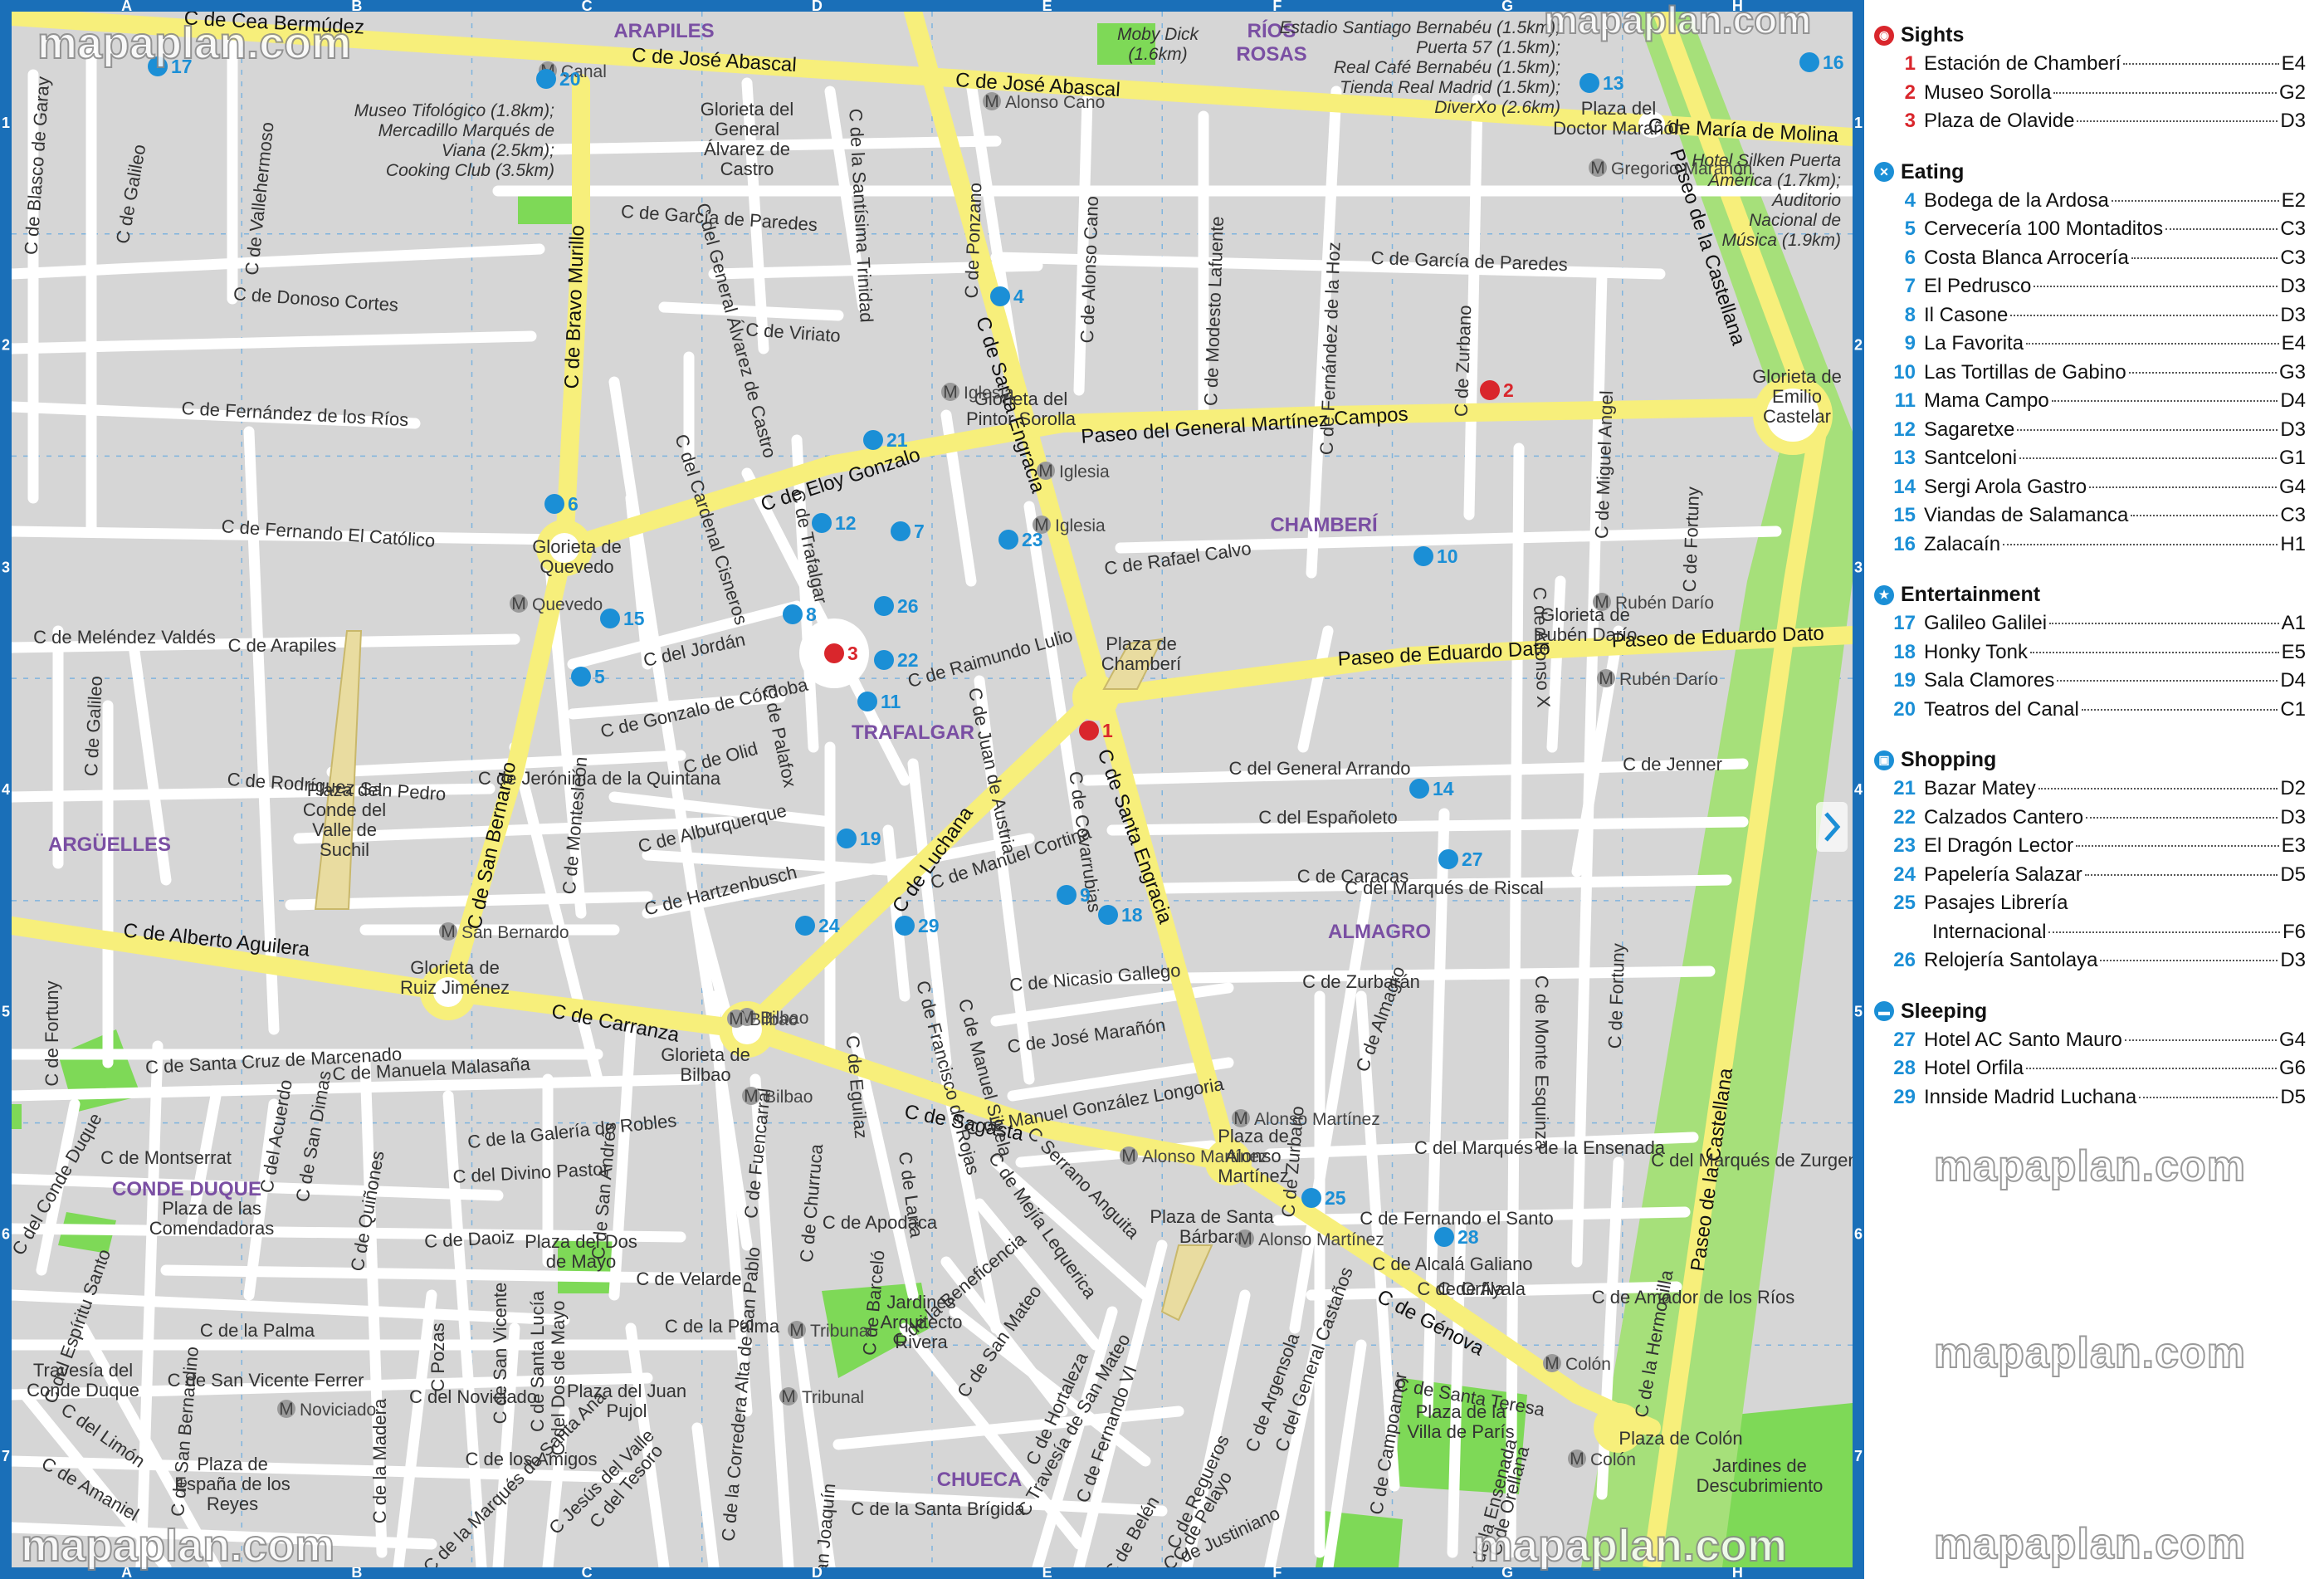 This screenshot has height=1579, width=2324. I want to click on legend-item-grid-ref: E5, so click(2293, 651).